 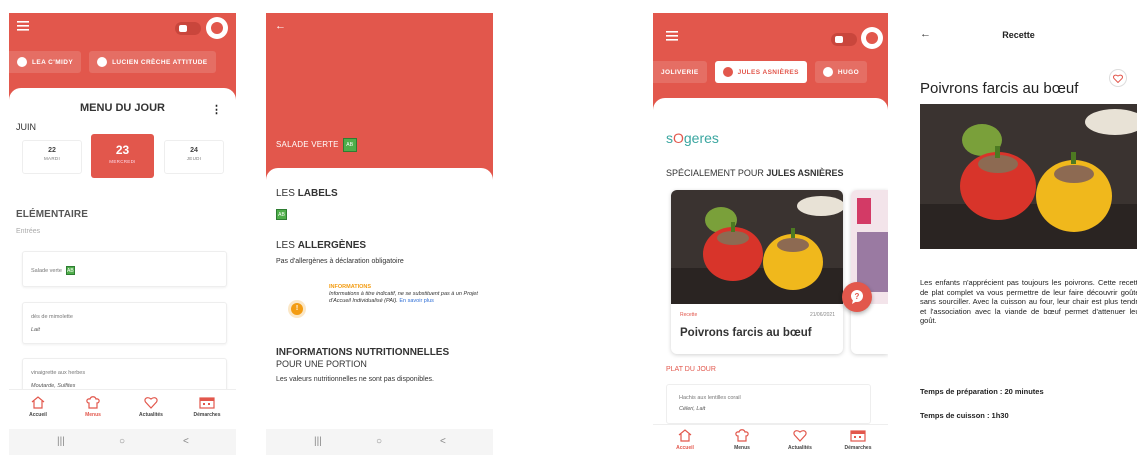 I want to click on recipe-photo, so click(x=757, y=247).